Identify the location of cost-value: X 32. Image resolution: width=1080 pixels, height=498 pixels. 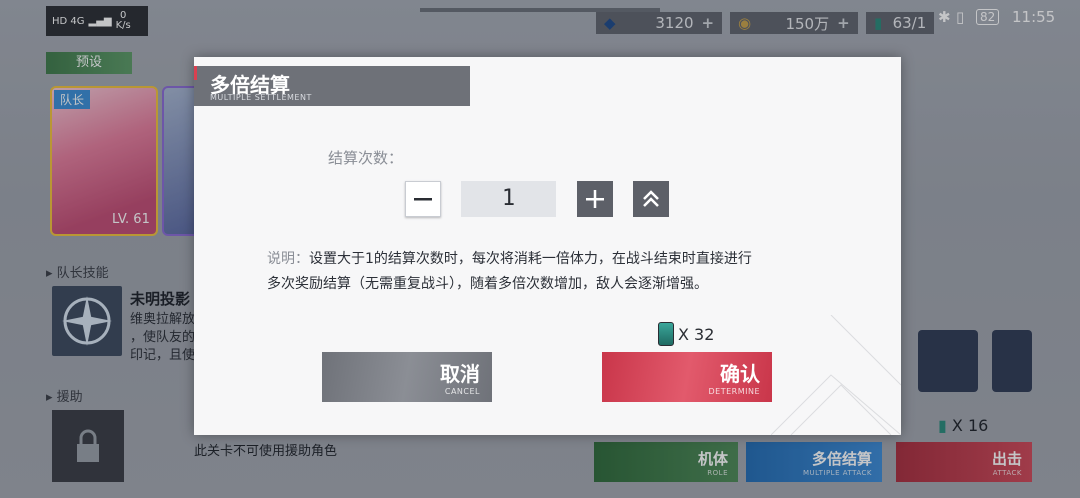
(696, 334).